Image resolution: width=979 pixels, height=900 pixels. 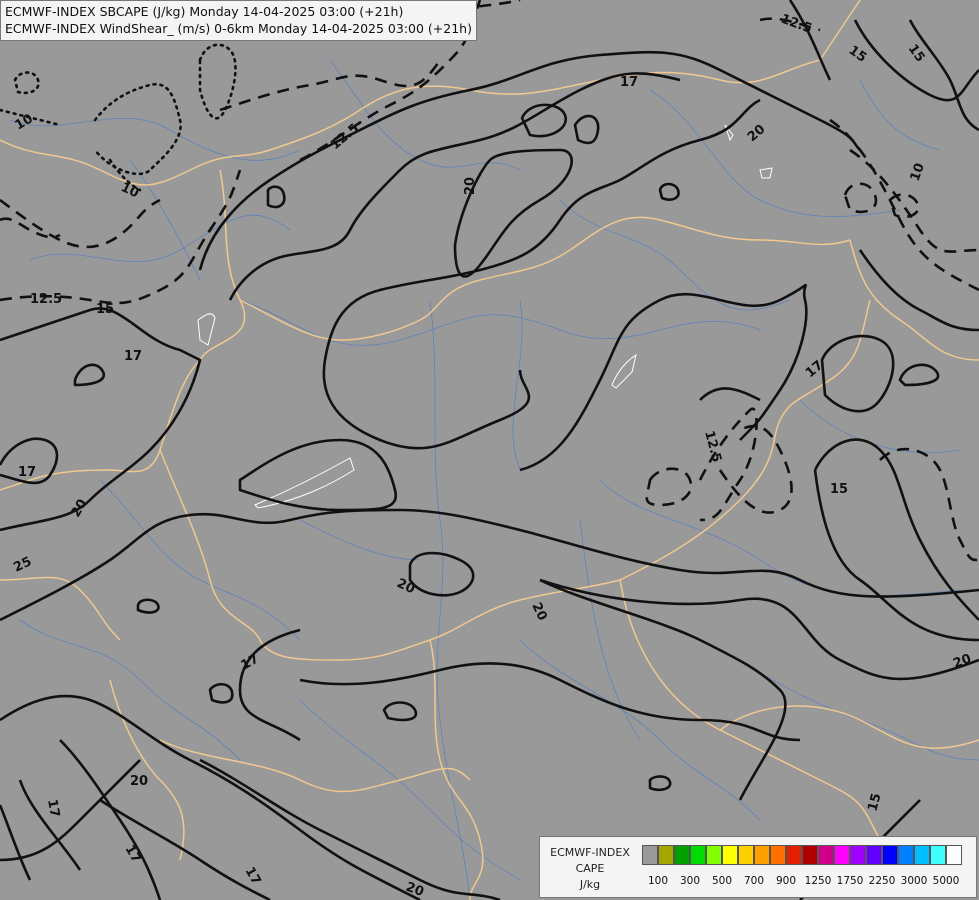 I want to click on legend-ticks: 100 300 500 700 900 1250 1750 2250 3000 5000, so click(x=809, y=883).